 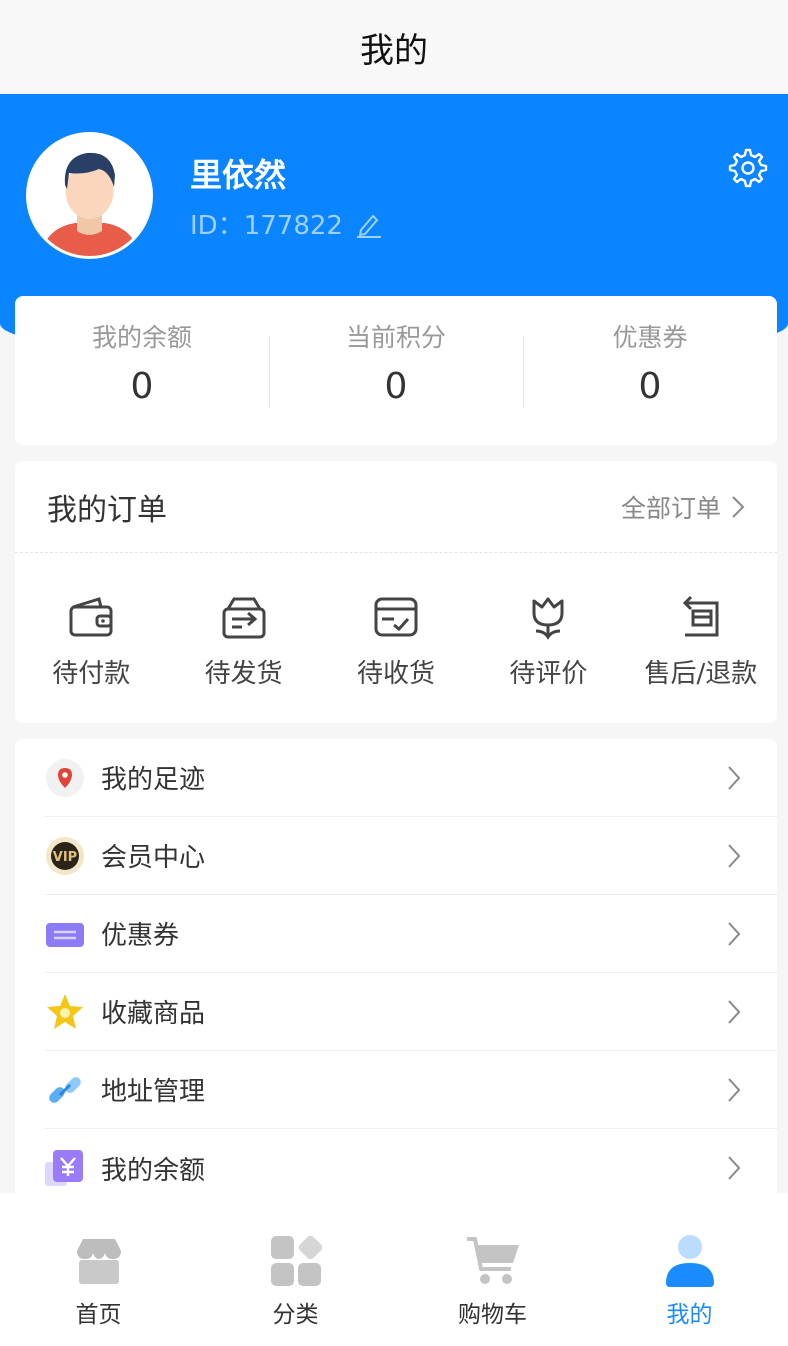 I want to click on tab-bar: 首页 分类 购物车 我的, so click(x=394, y=1269).